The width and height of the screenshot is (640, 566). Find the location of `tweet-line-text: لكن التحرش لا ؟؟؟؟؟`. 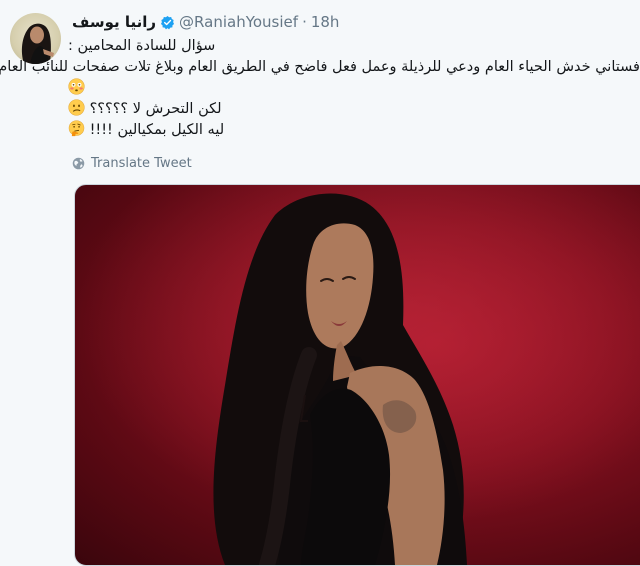

tweet-line-text: لكن التحرش لا ؟؟؟؟؟ is located at coordinates (155, 109).